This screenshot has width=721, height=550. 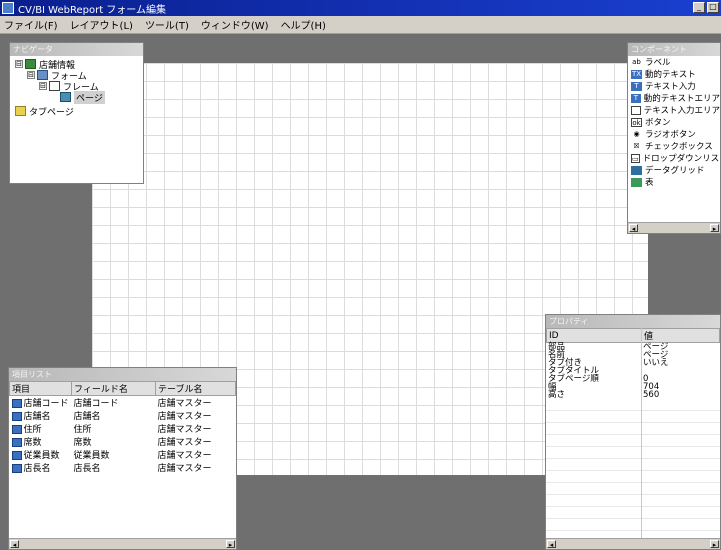 I want to click on properties-title: プロパティ, so click(x=633, y=321).